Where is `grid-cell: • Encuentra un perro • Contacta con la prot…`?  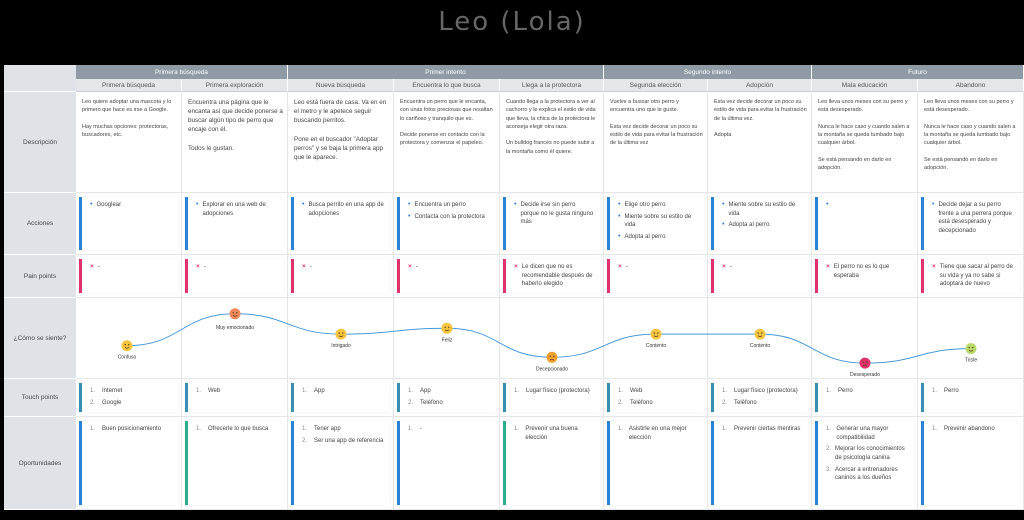
grid-cell: • Encuentra un perro • Contacta con la prot… is located at coordinates (447, 224).